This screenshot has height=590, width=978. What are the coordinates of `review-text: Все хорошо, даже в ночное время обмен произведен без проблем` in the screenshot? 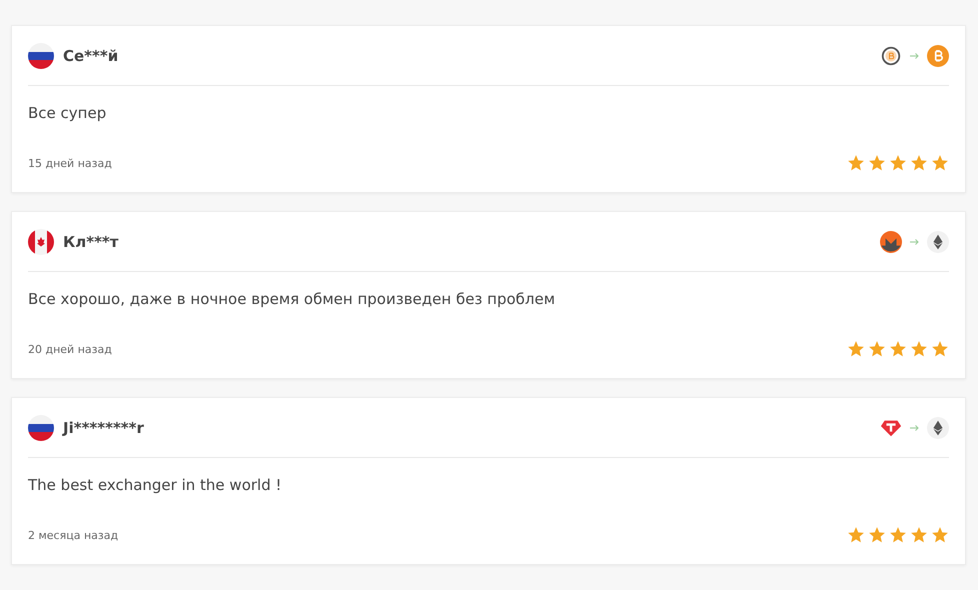 It's located at (292, 299).